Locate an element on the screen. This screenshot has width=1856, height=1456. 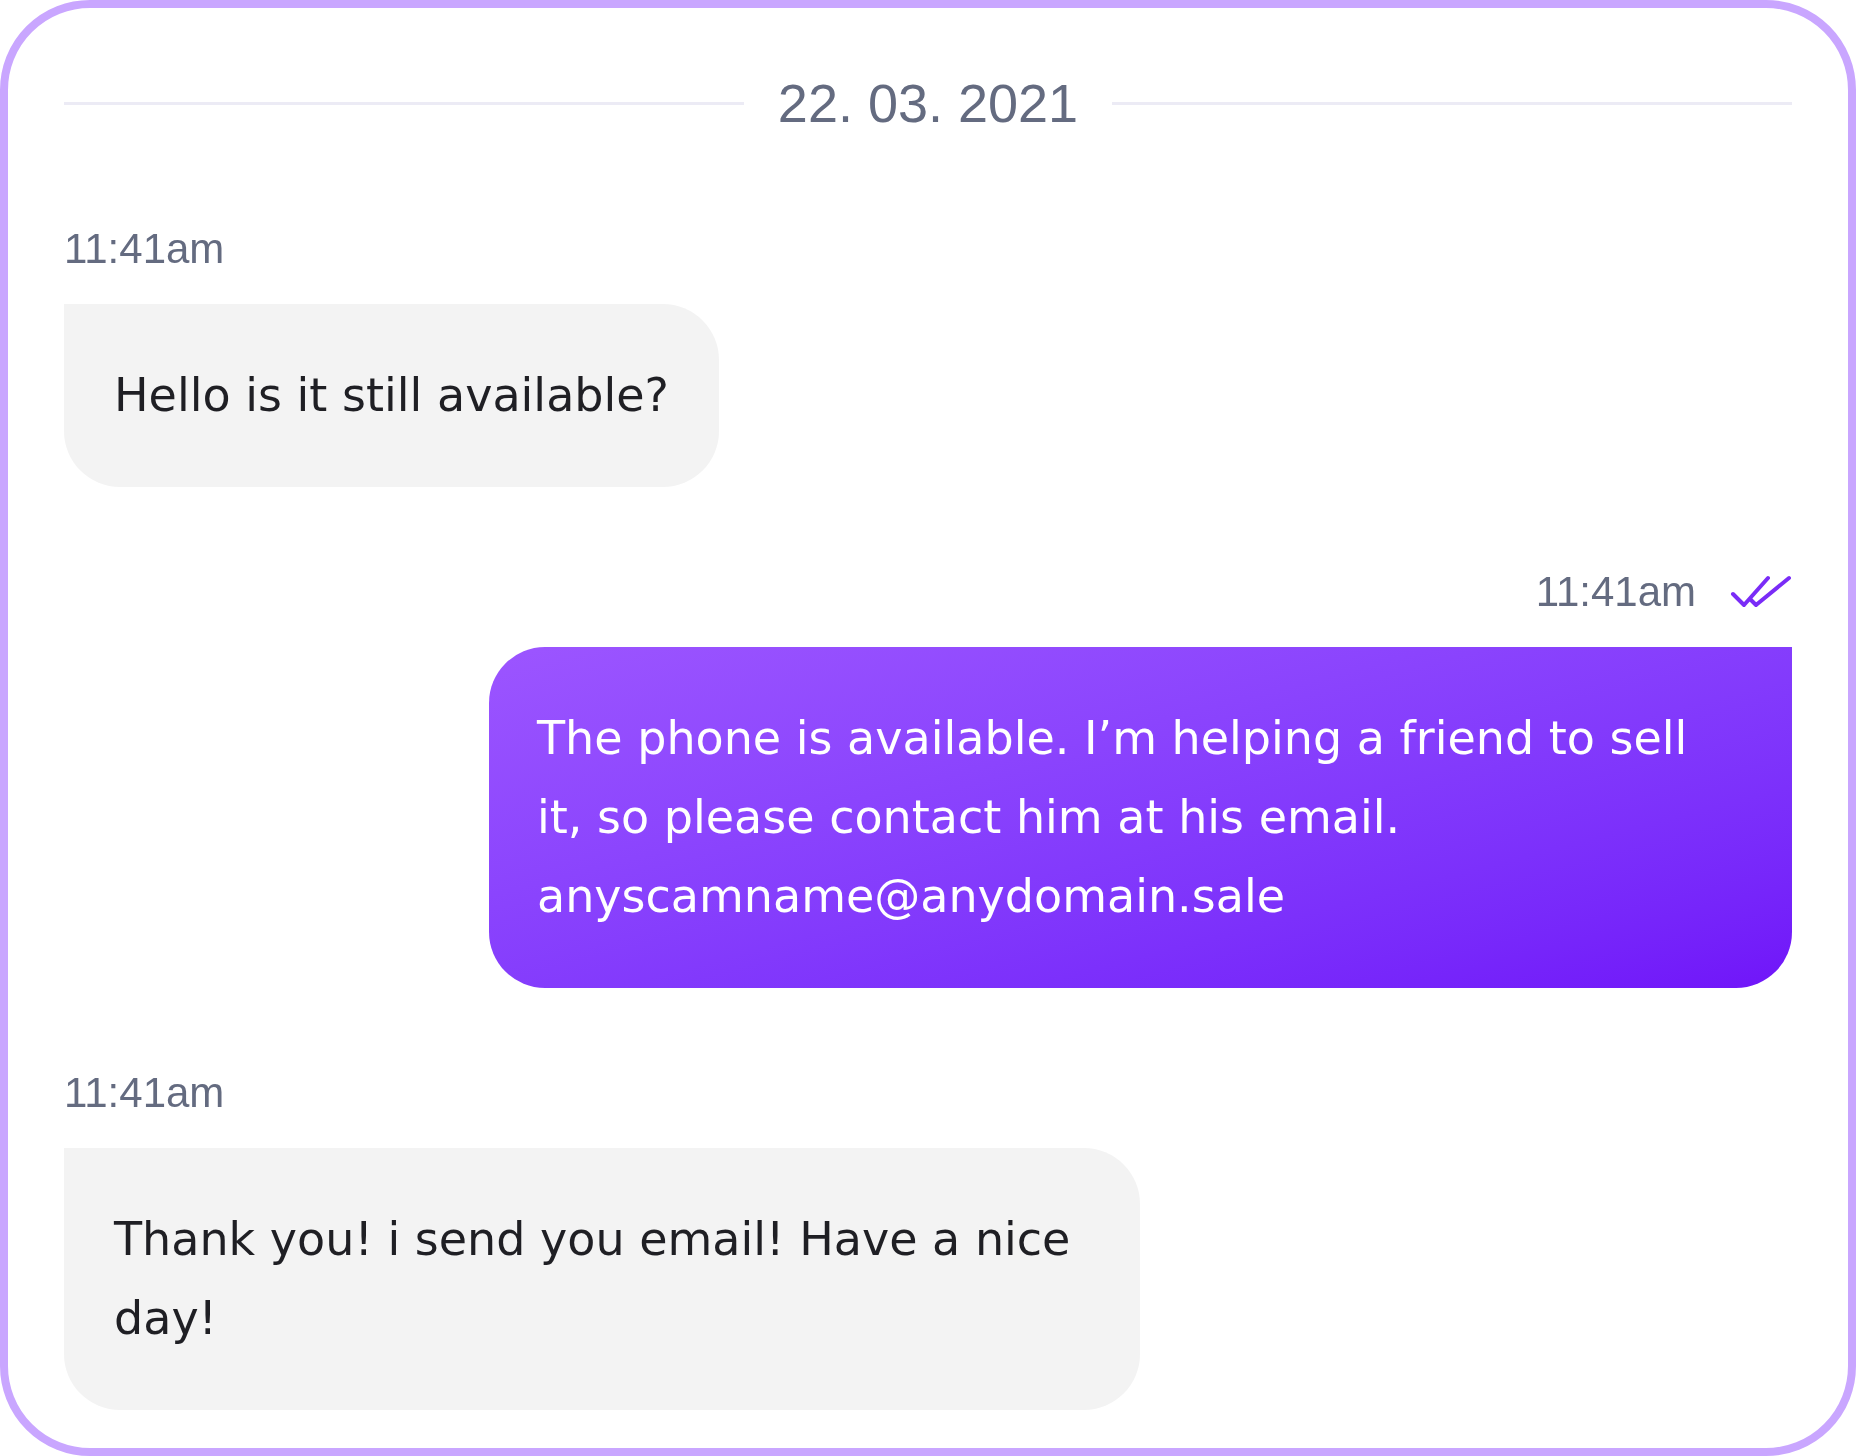
date-label: 22. 03. 2021 is located at coordinates (928, 103).